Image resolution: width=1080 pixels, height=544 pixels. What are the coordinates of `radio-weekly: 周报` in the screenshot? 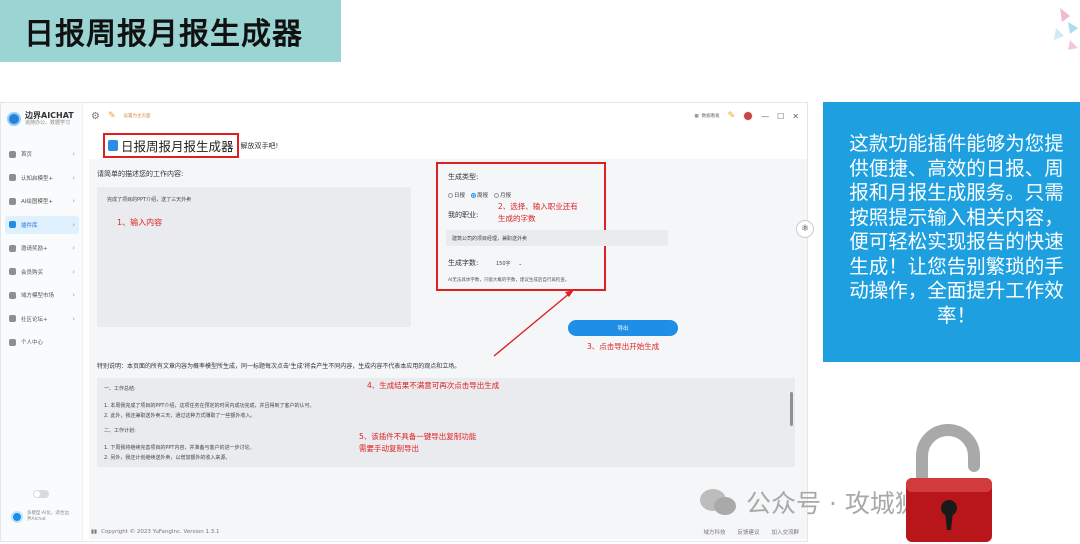 It's located at (479, 195).